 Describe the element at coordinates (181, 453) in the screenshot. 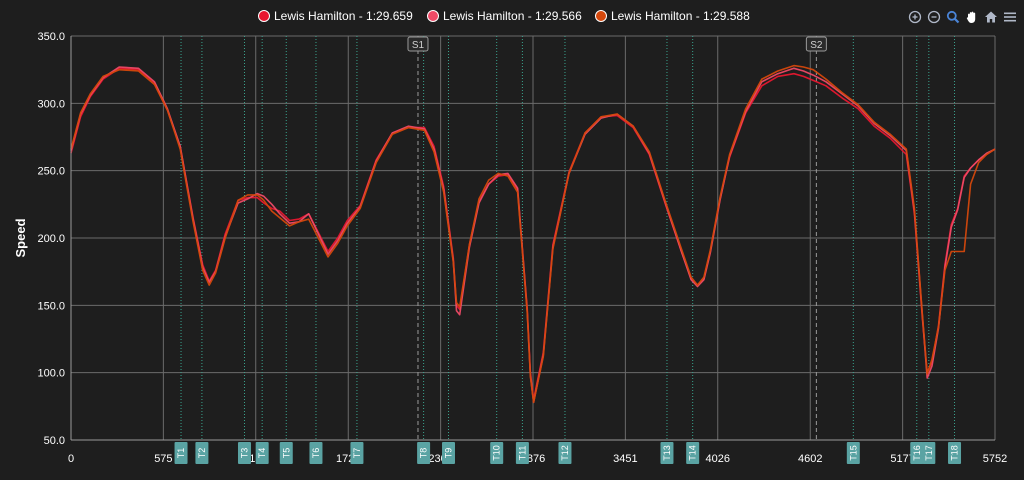

I see `turn-label: T1` at that location.